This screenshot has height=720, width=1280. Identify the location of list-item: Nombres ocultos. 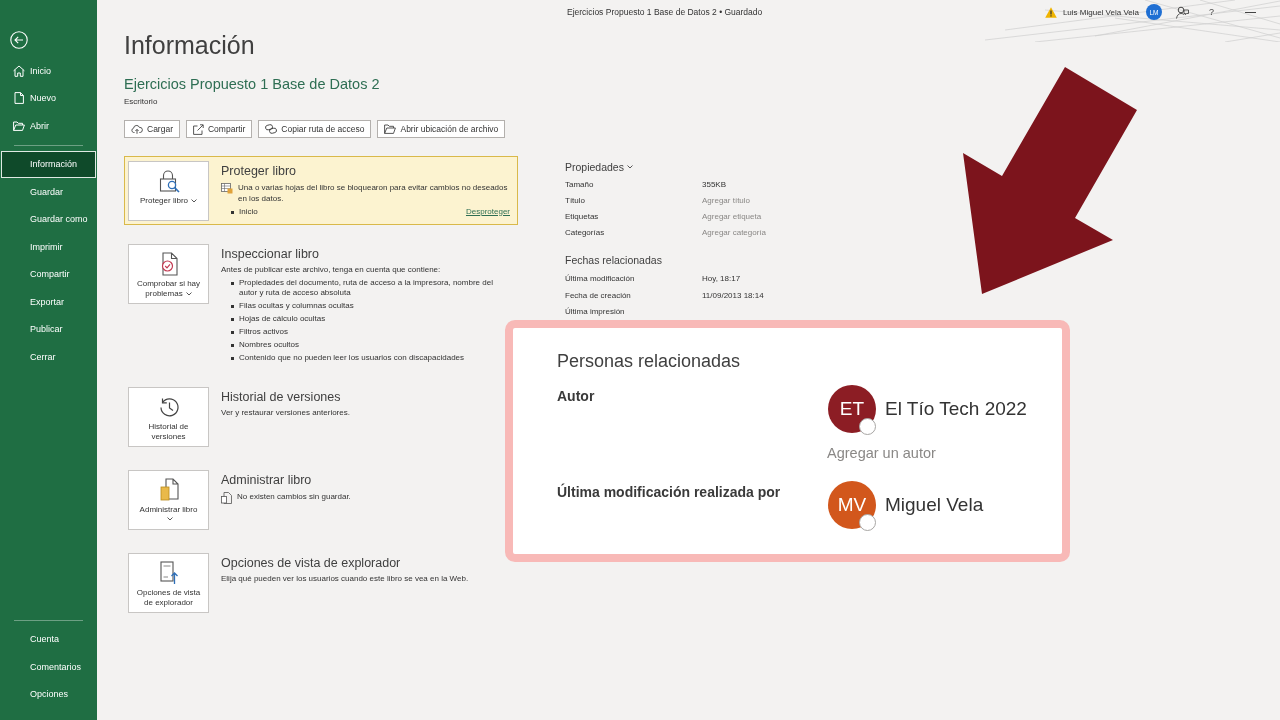
(269, 345).